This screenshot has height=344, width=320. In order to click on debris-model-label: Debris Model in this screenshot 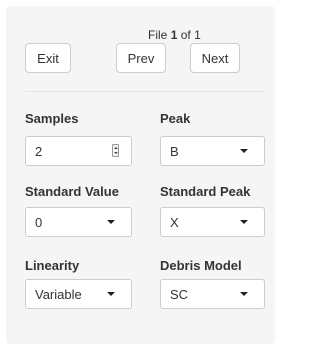, I will do `click(201, 265)`.